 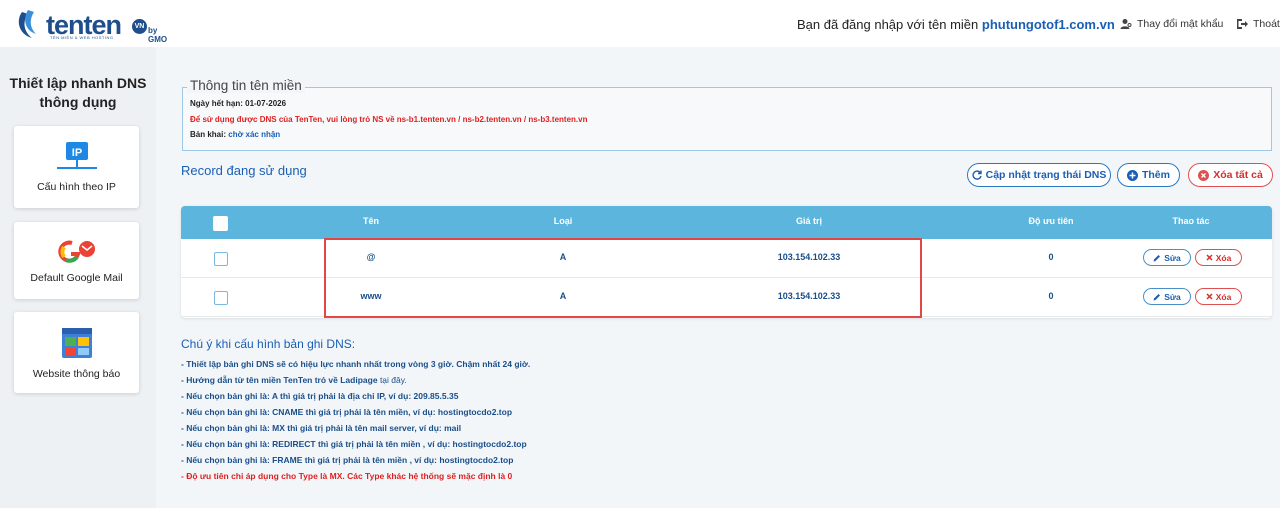 I want to click on delete-all-button: Xóa tất cả, so click(x=1230, y=175).